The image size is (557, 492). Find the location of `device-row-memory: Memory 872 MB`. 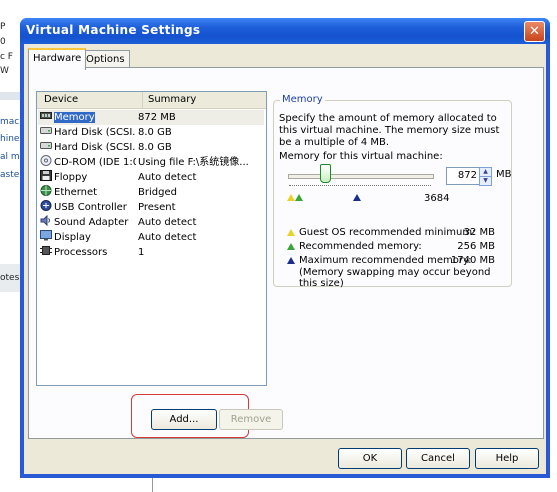

device-row-memory: Memory 872 MB is located at coordinates (151, 117).